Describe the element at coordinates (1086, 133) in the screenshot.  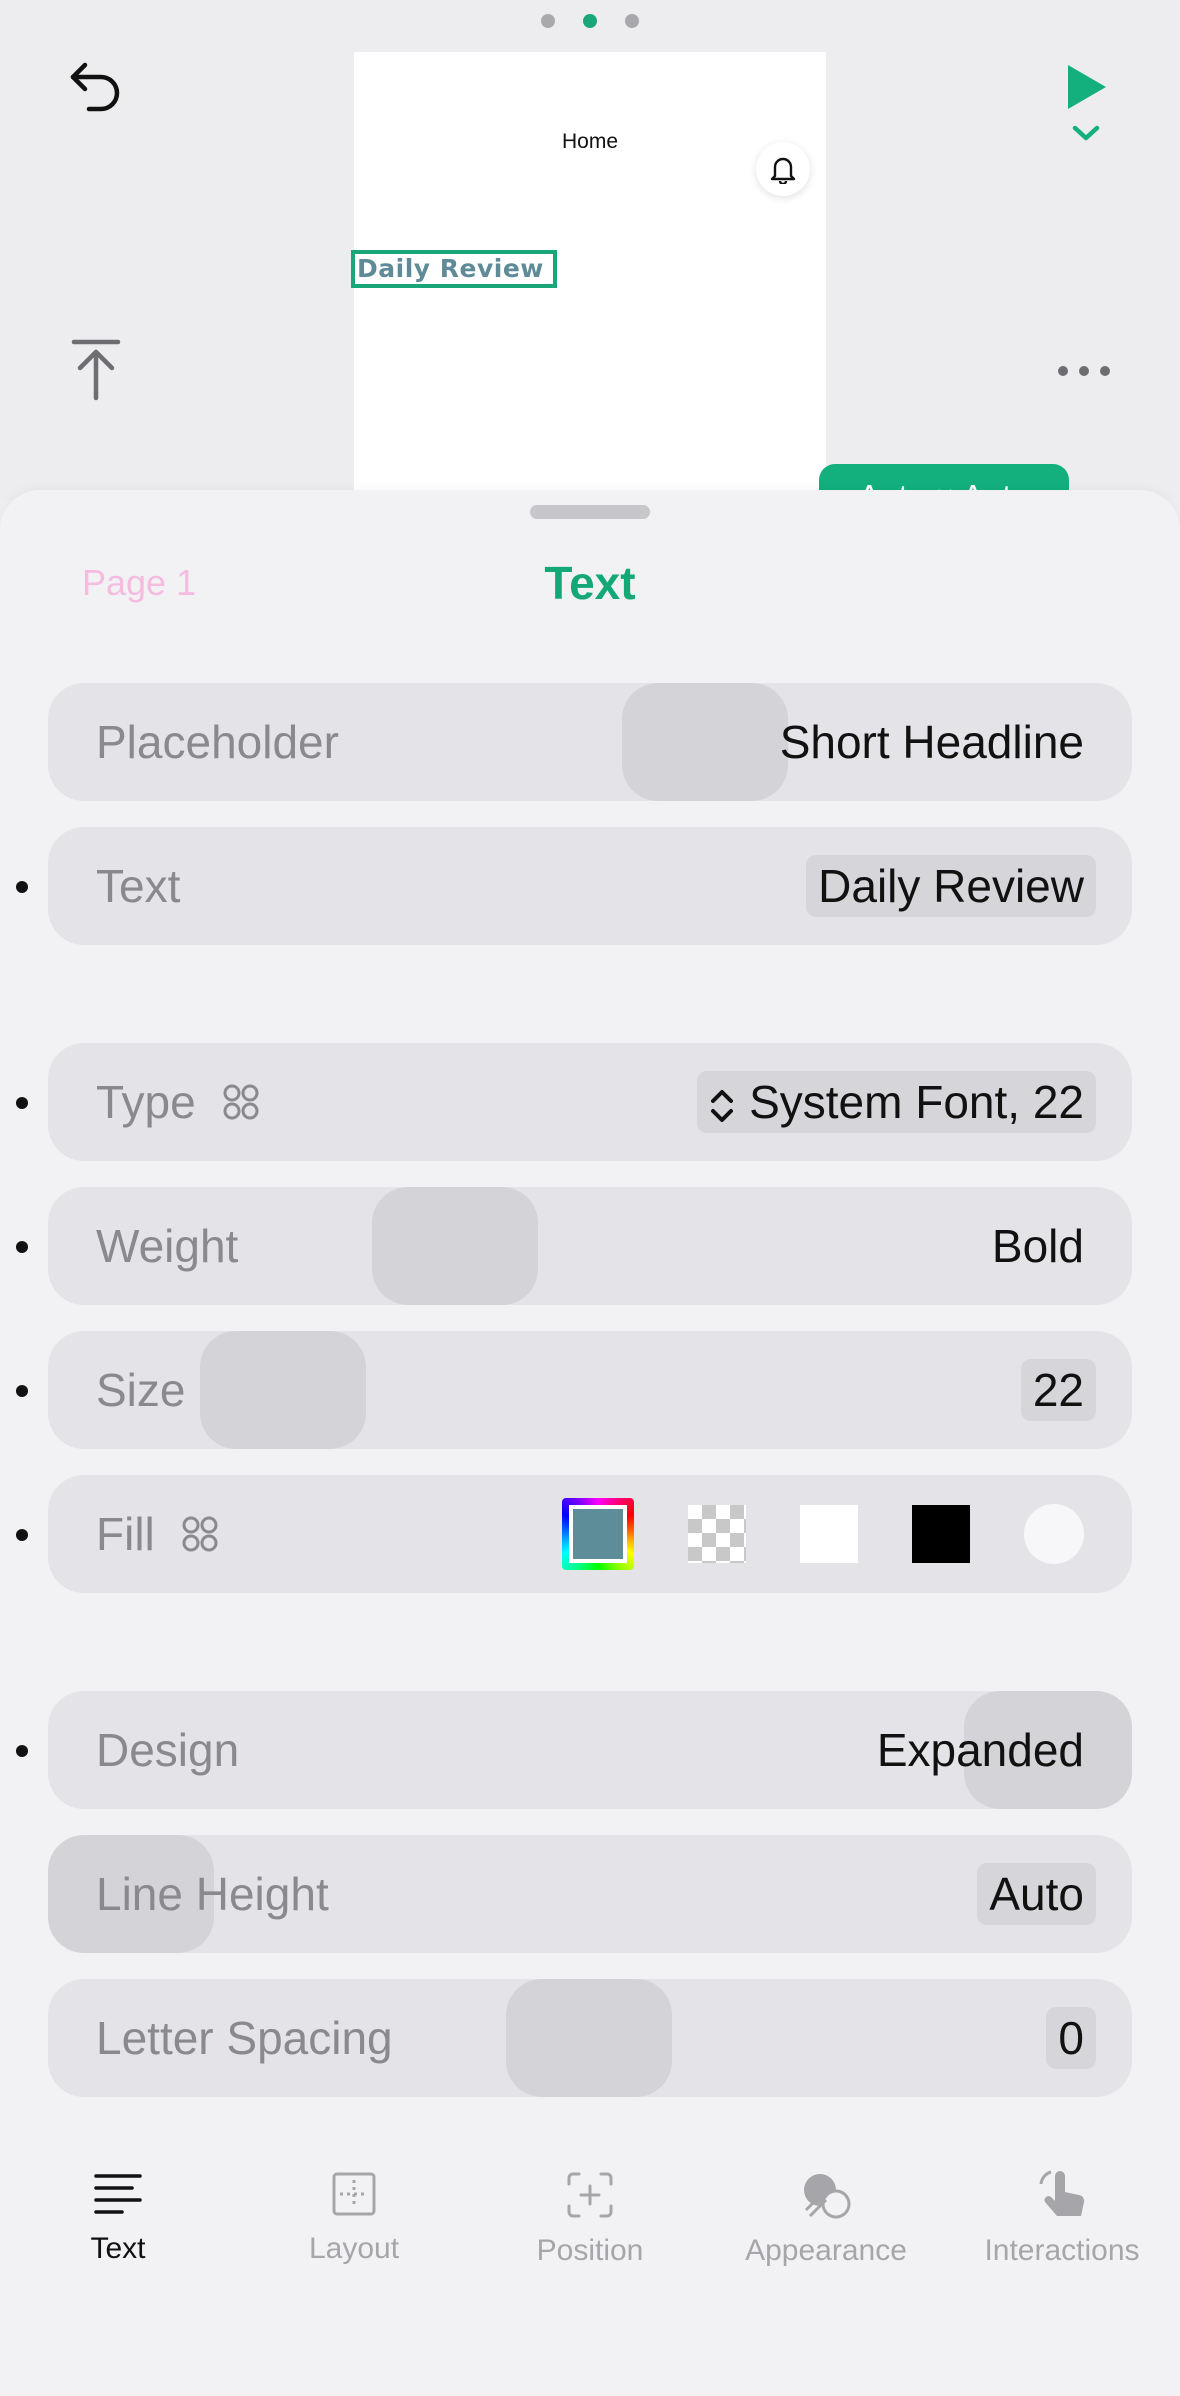
I see `chevron-down-icon` at that location.